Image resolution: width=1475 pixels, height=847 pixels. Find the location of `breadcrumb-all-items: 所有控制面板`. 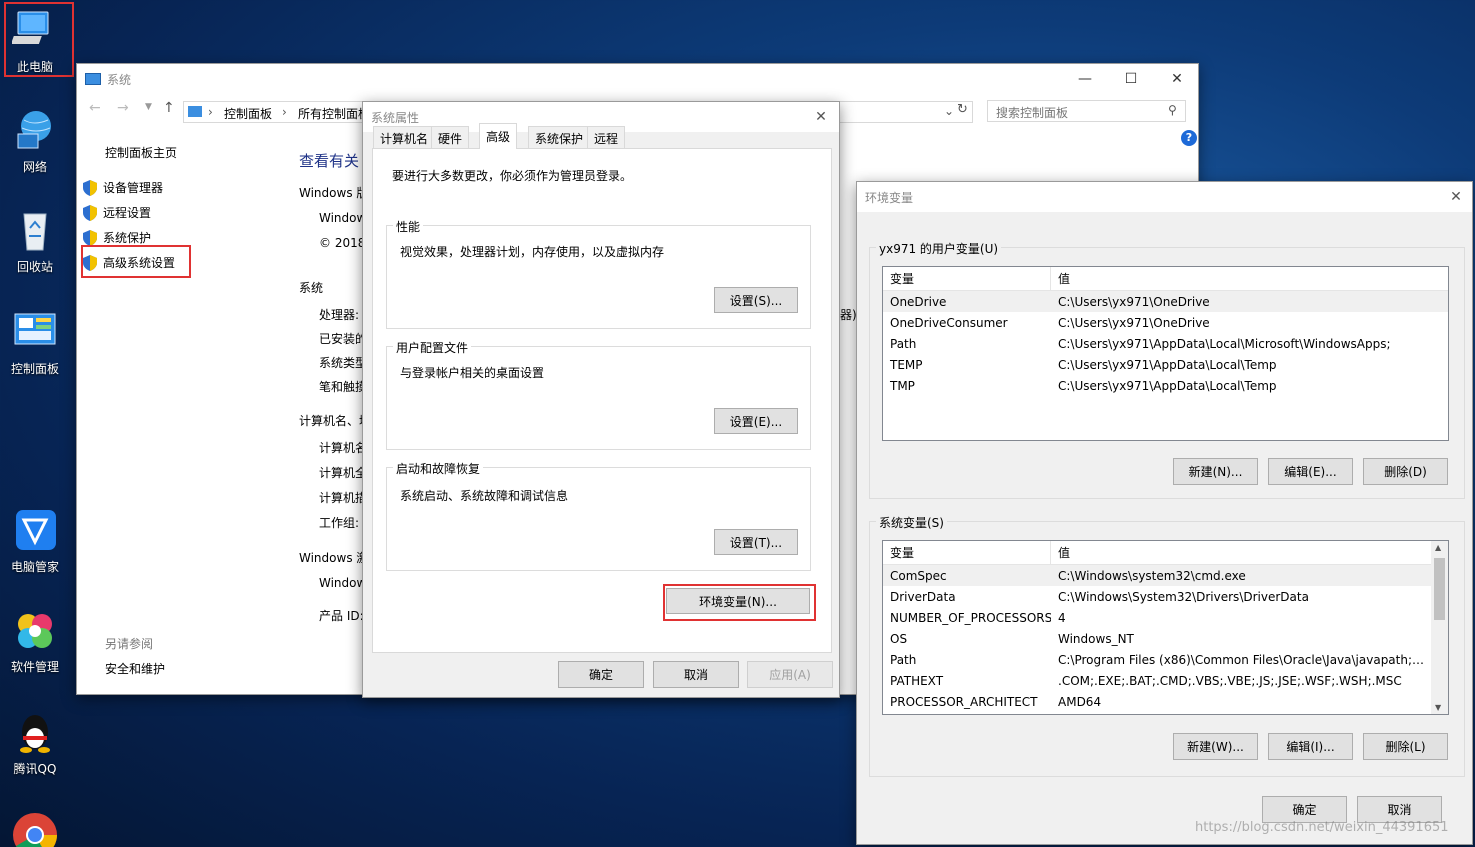

breadcrumb-all-items: 所有控制面板 is located at coordinates (334, 113).